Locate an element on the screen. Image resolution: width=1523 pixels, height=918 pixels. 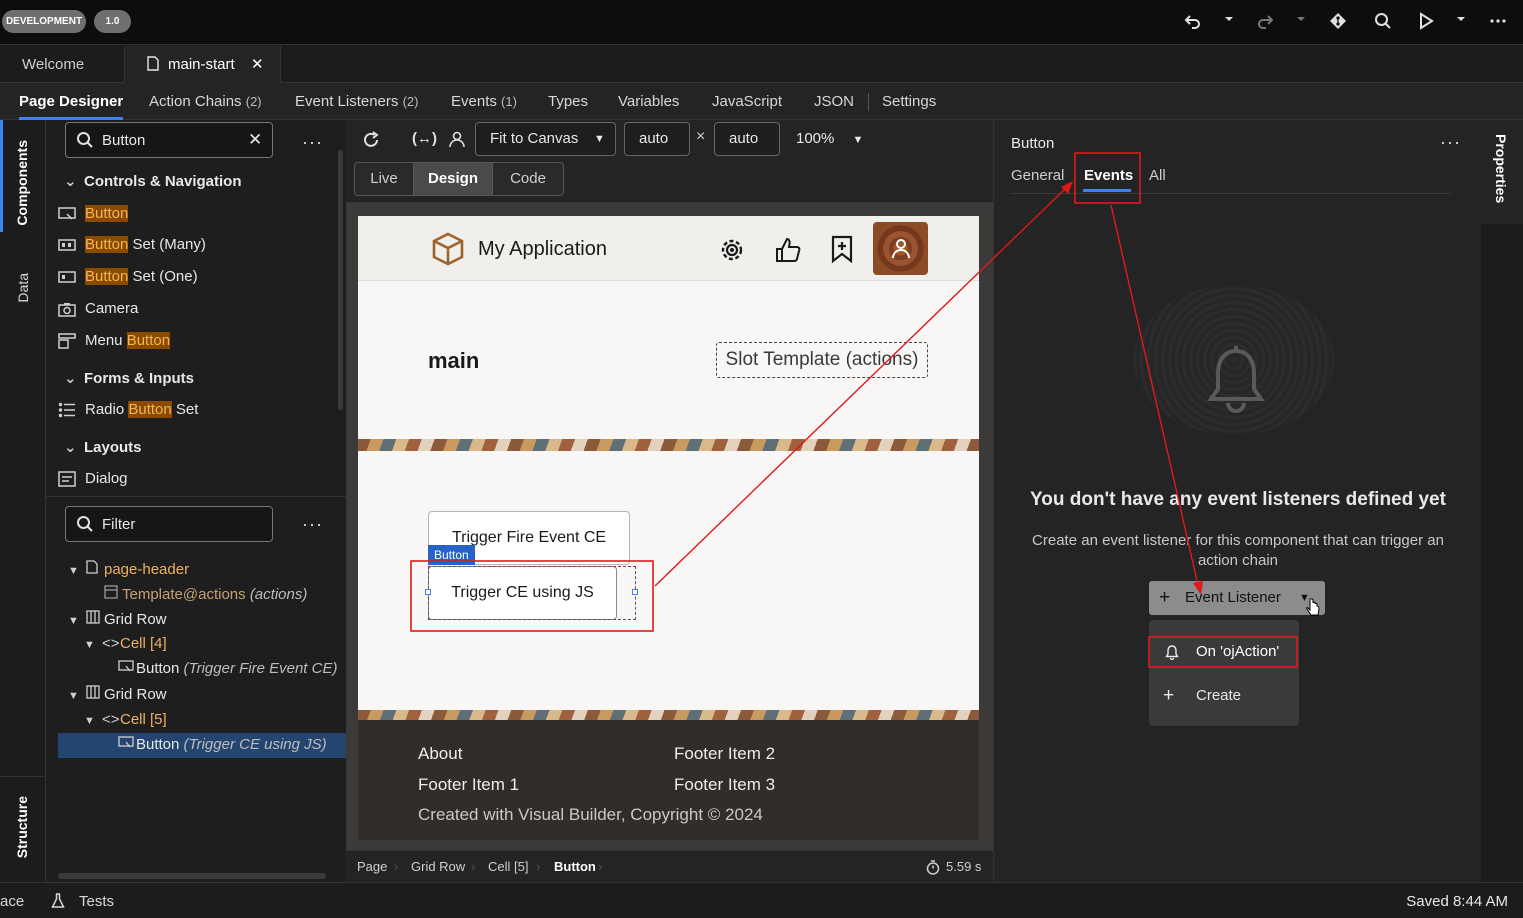
group-forms-inputs: ⌄ Forms & Inputs is located at coordinates (129, 378).